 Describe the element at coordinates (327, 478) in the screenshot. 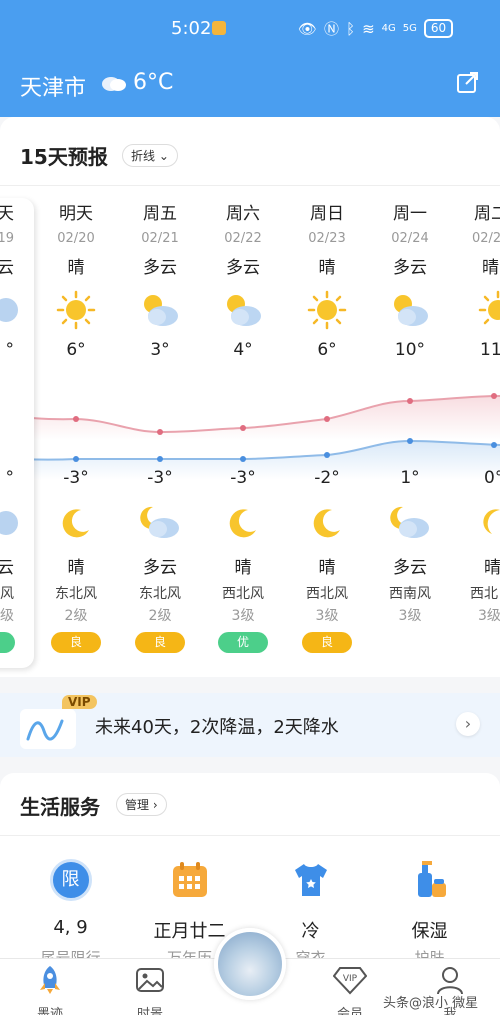

I see `low-temp: -2°` at that location.